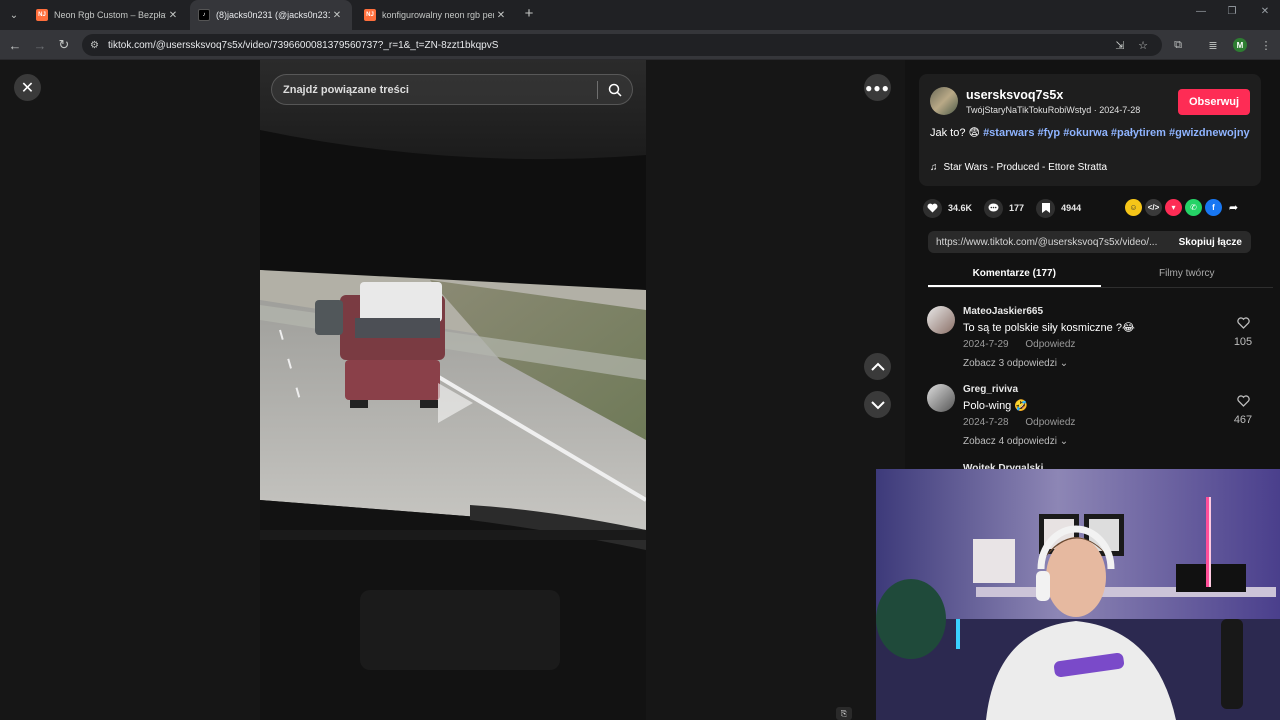 This screenshot has width=1280, height=720. What do you see at coordinates (1143, 45) in the screenshot?
I see `bookmark-star-icon: ☆` at bounding box center [1143, 45].